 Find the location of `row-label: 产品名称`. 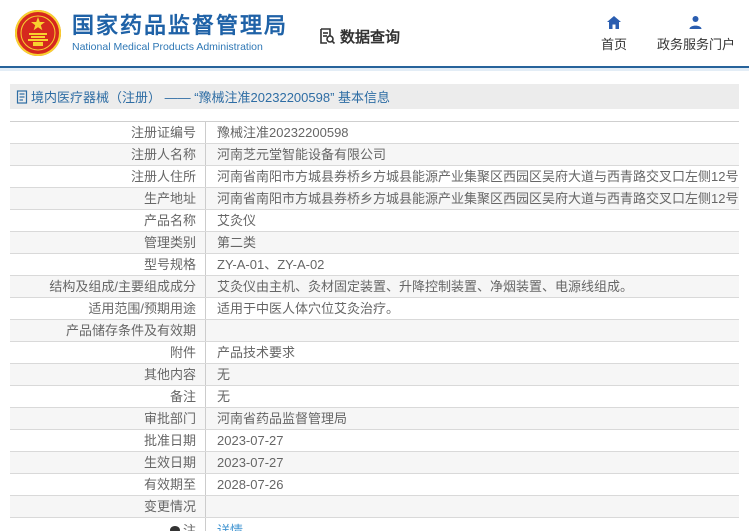

row-label: 产品名称 is located at coordinates (108, 220).